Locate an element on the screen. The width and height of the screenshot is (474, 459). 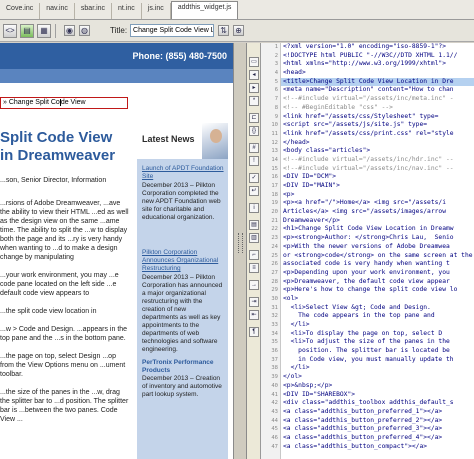
line-number: 42 is located at coordinates (274, 403).